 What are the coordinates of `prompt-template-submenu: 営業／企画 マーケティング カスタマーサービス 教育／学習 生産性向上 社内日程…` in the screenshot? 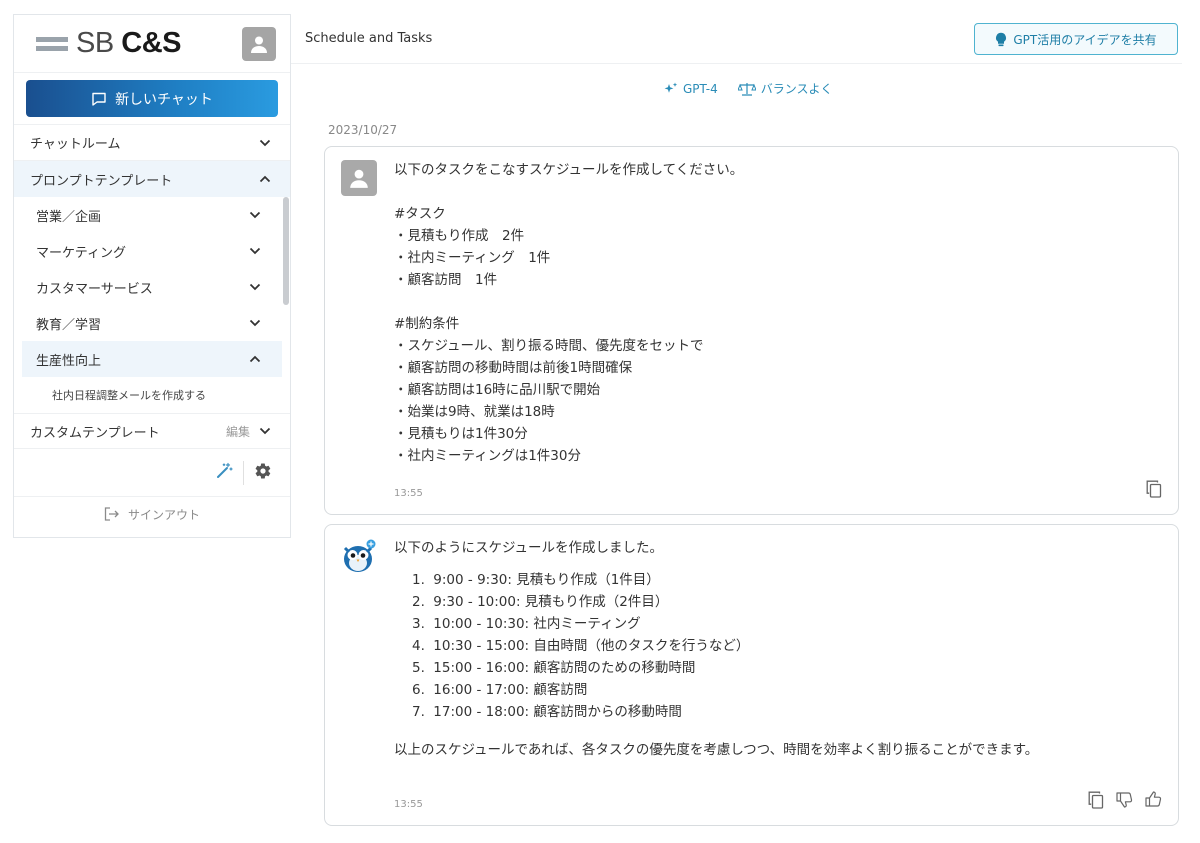 It's located at (152, 305).